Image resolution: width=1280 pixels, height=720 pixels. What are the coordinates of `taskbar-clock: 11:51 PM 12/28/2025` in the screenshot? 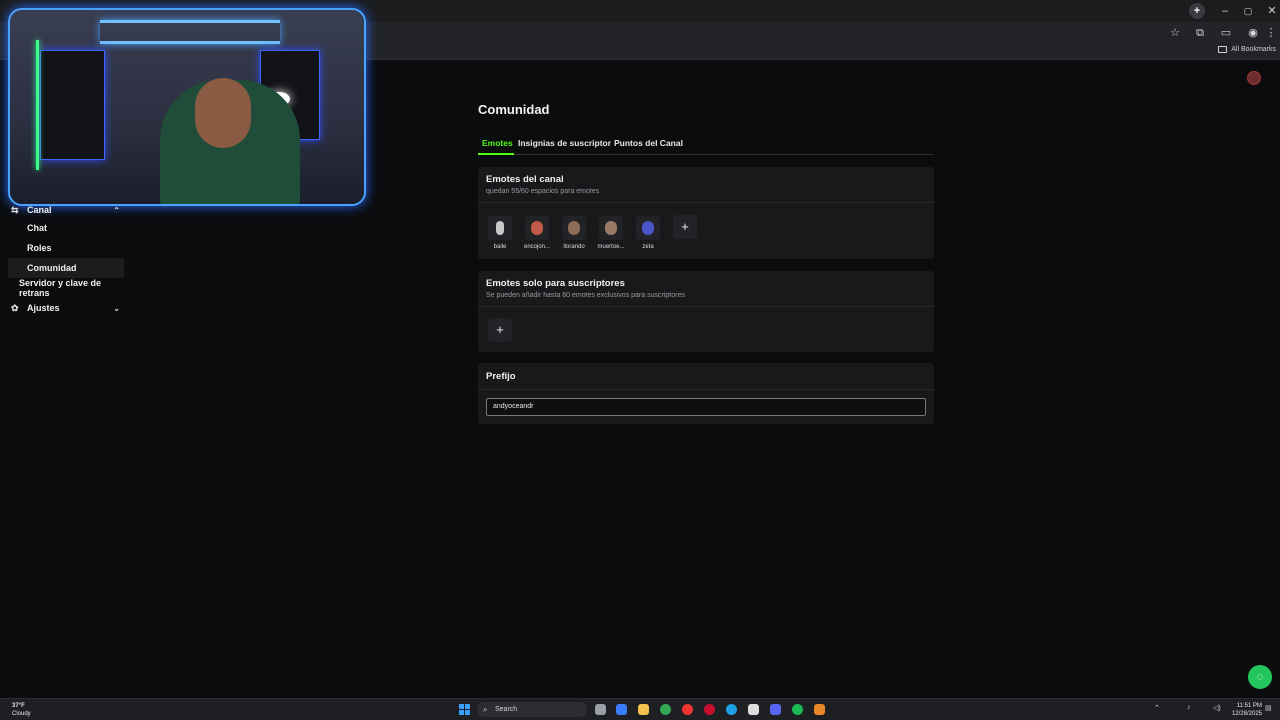 It's located at (1245, 710).